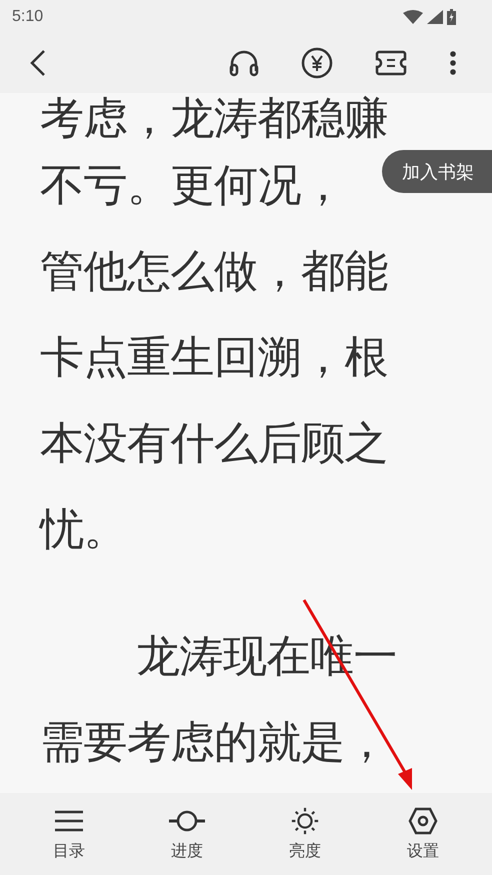 This screenshot has width=492, height=875. I want to click on nav-label: 亮度, so click(305, 851).